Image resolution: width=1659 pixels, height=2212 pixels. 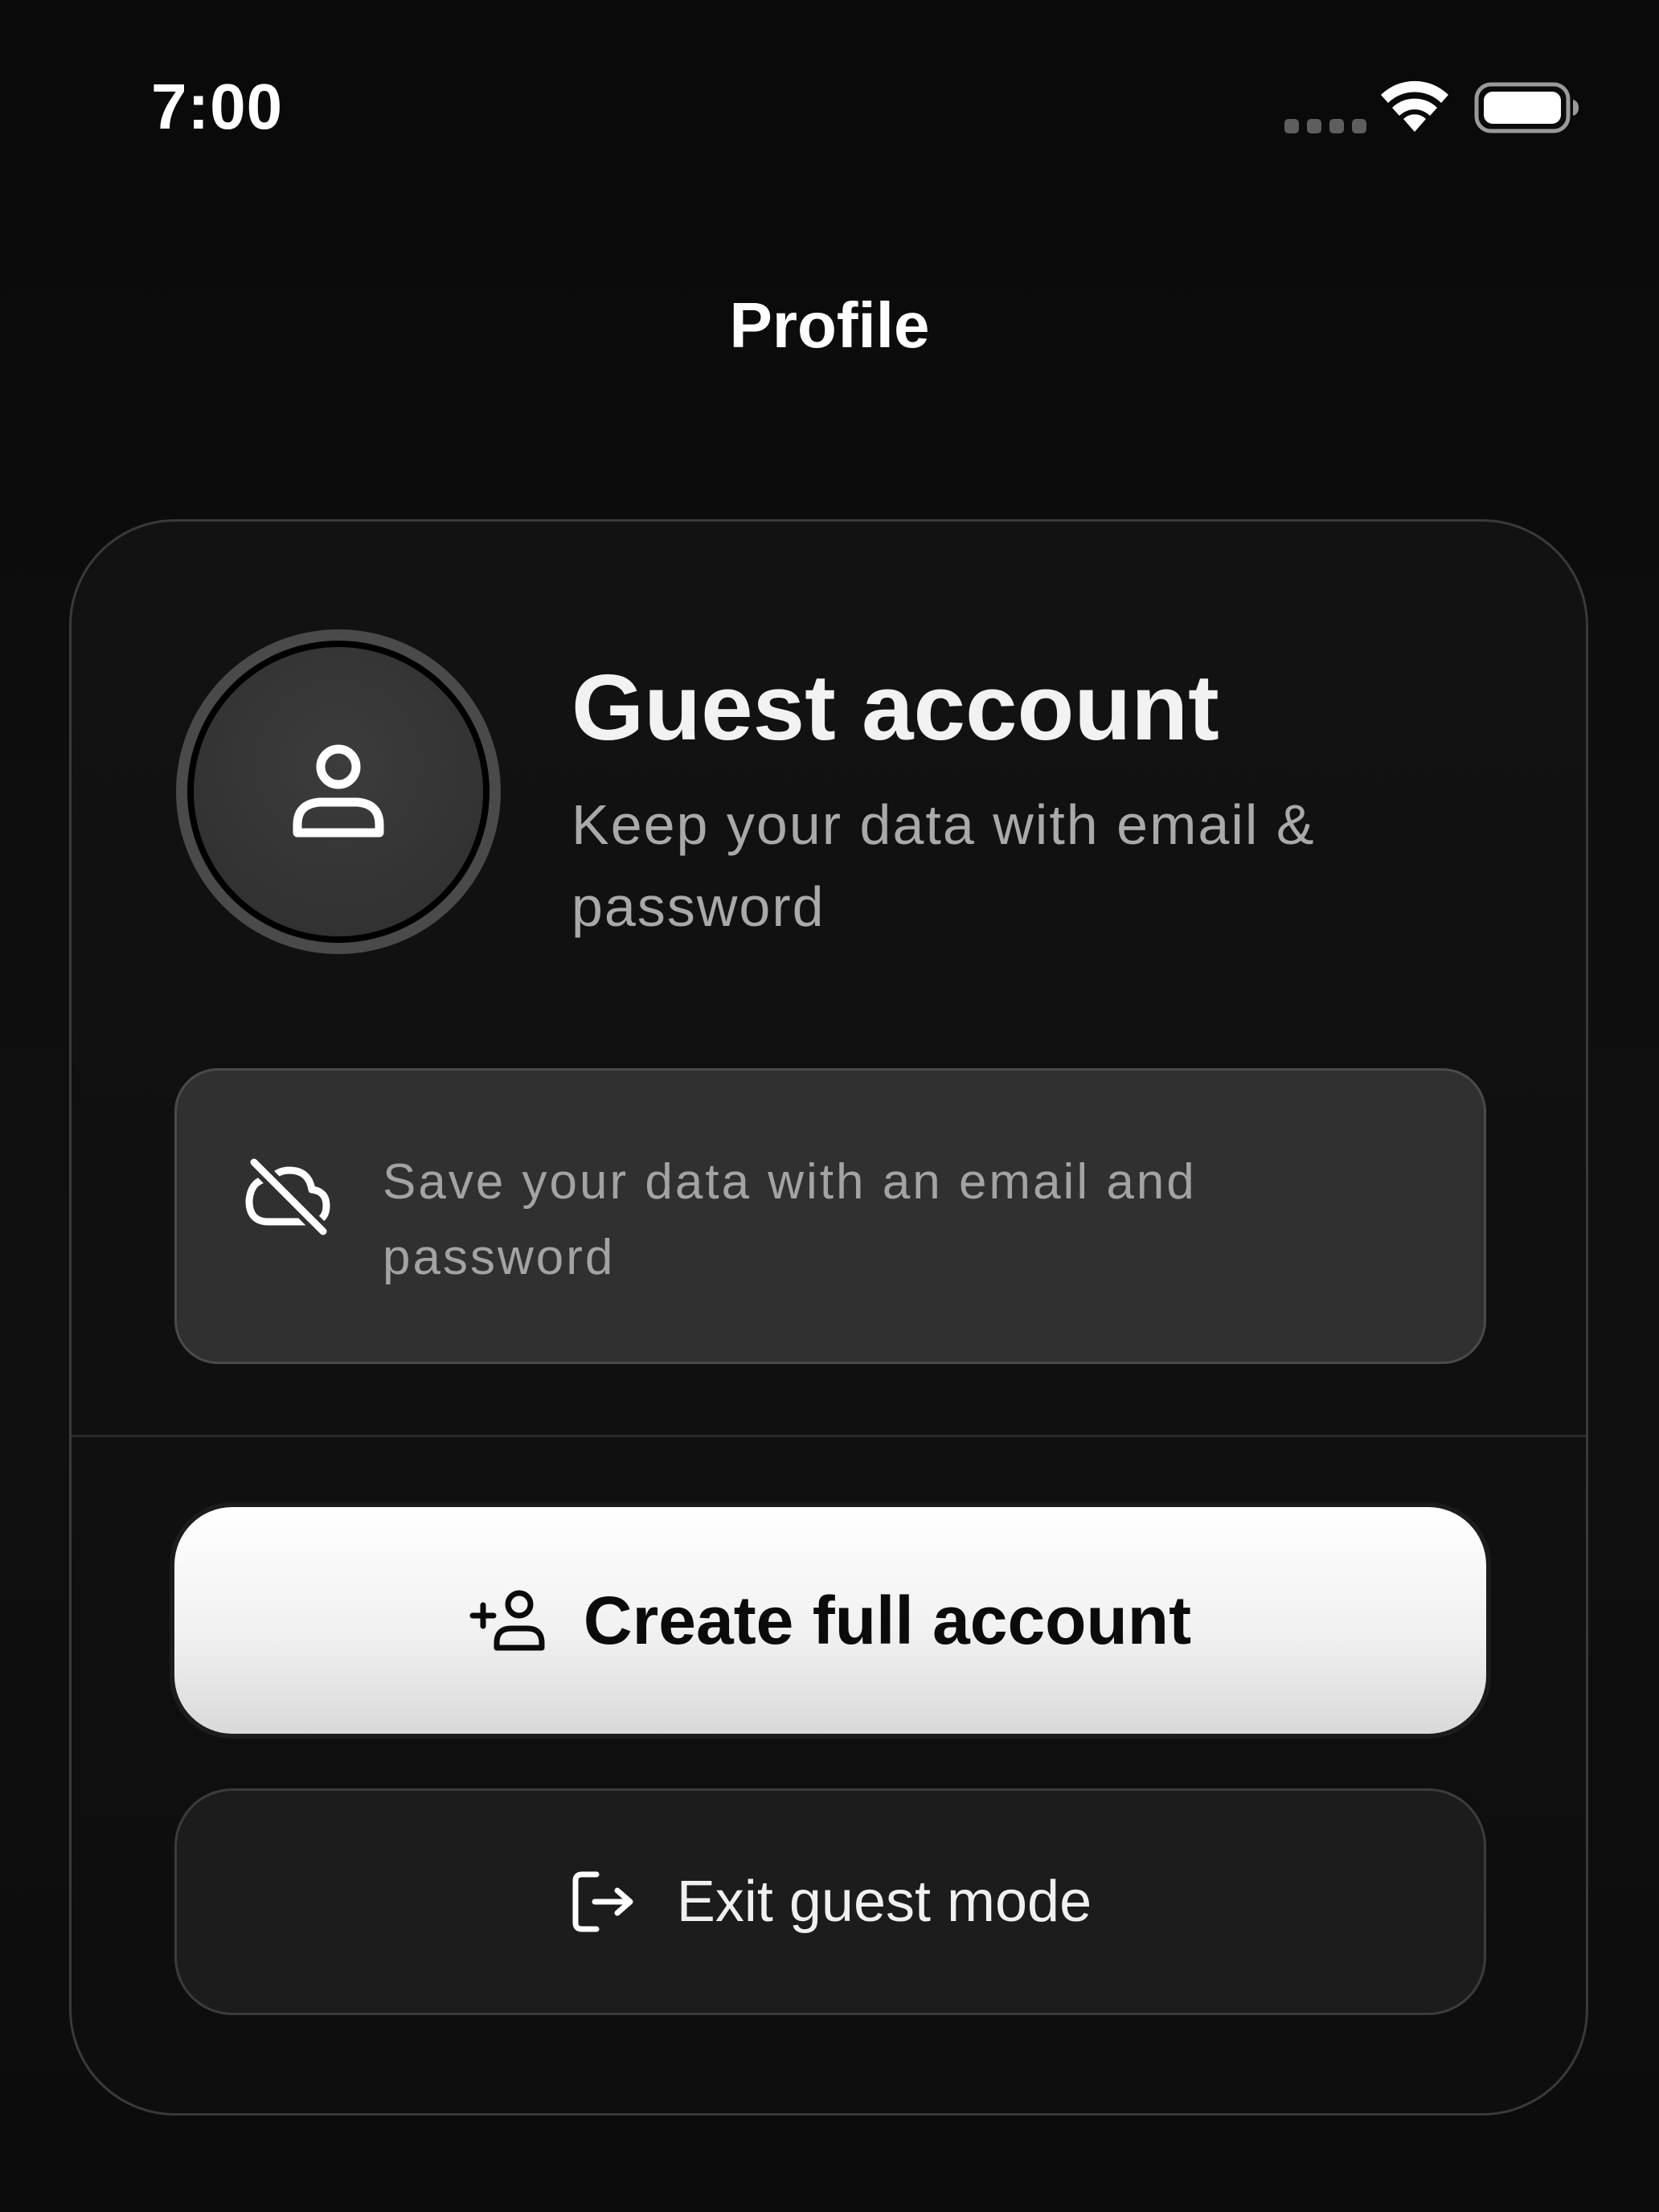 I want to click on cellular-signal-dots-icon, so click(x=1325, y=126).